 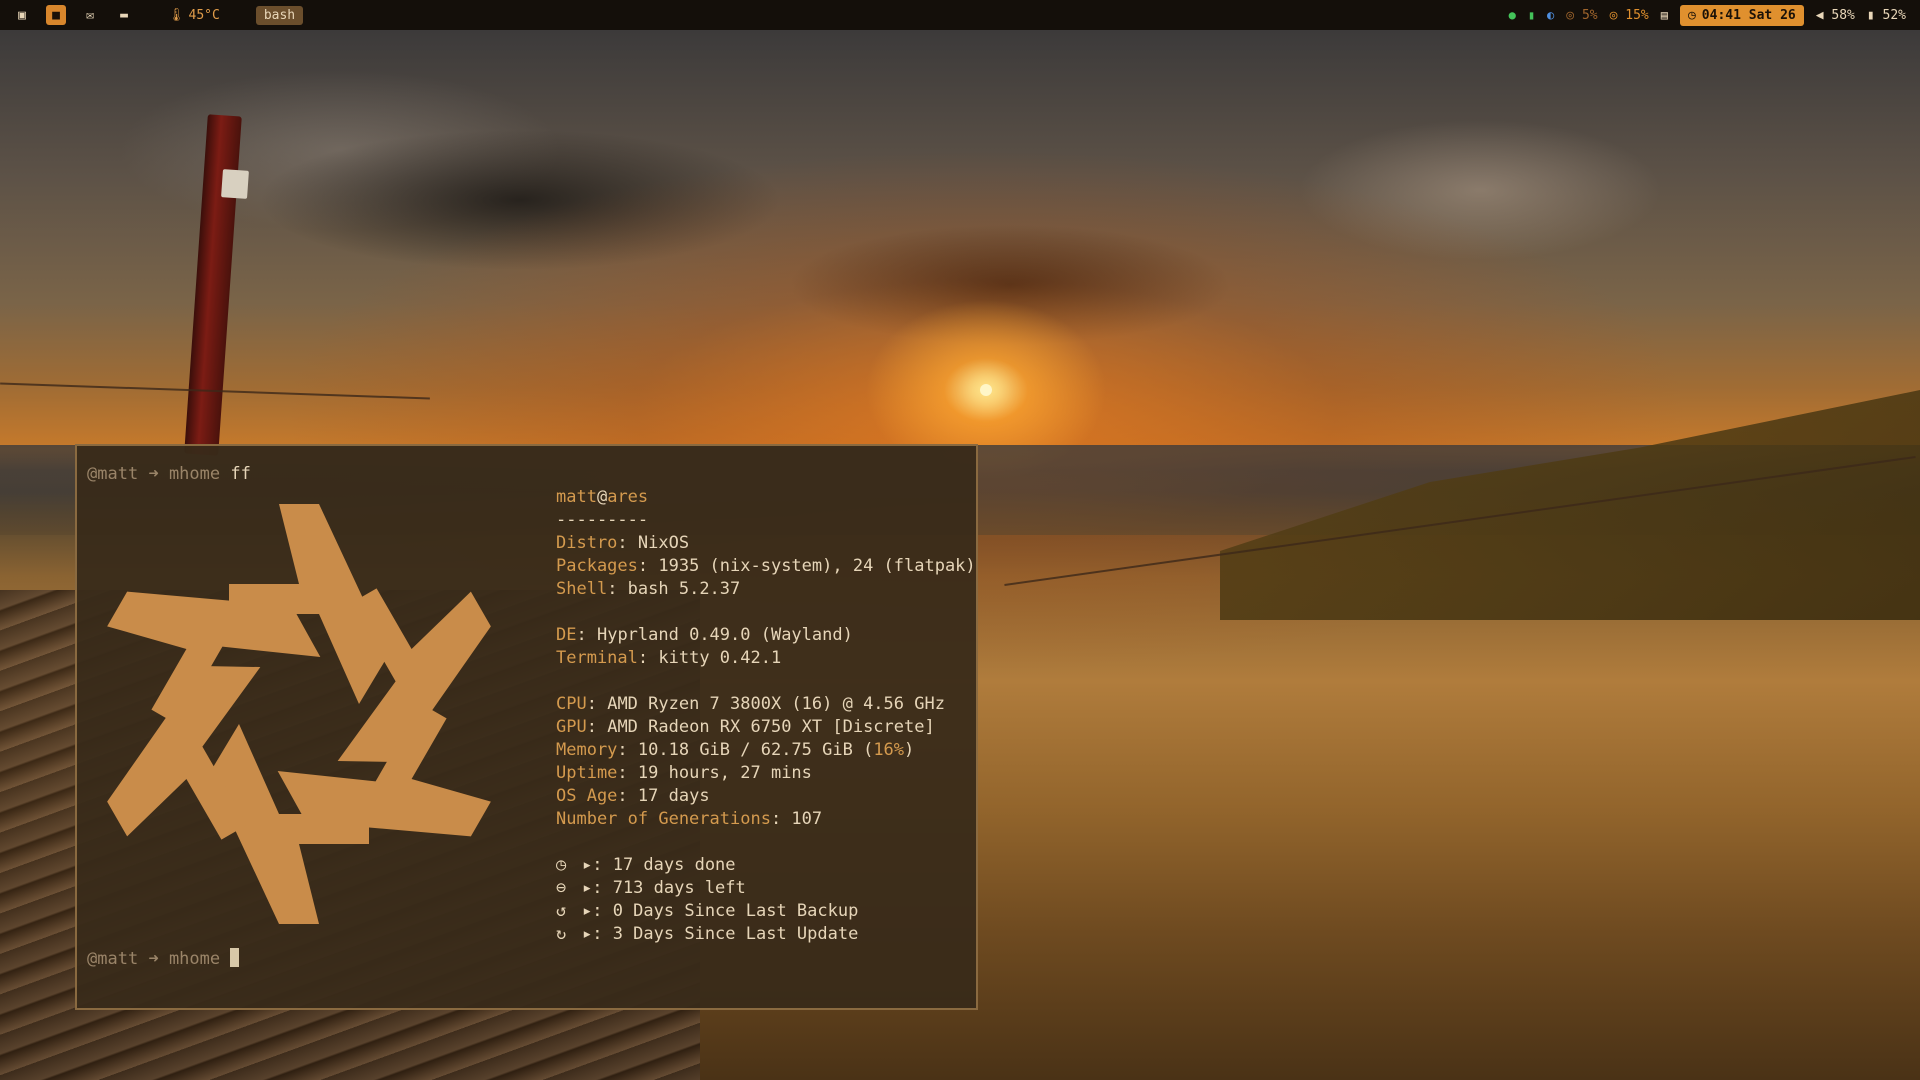 I want to click on nixos-logo, so click(x=299, y=714).